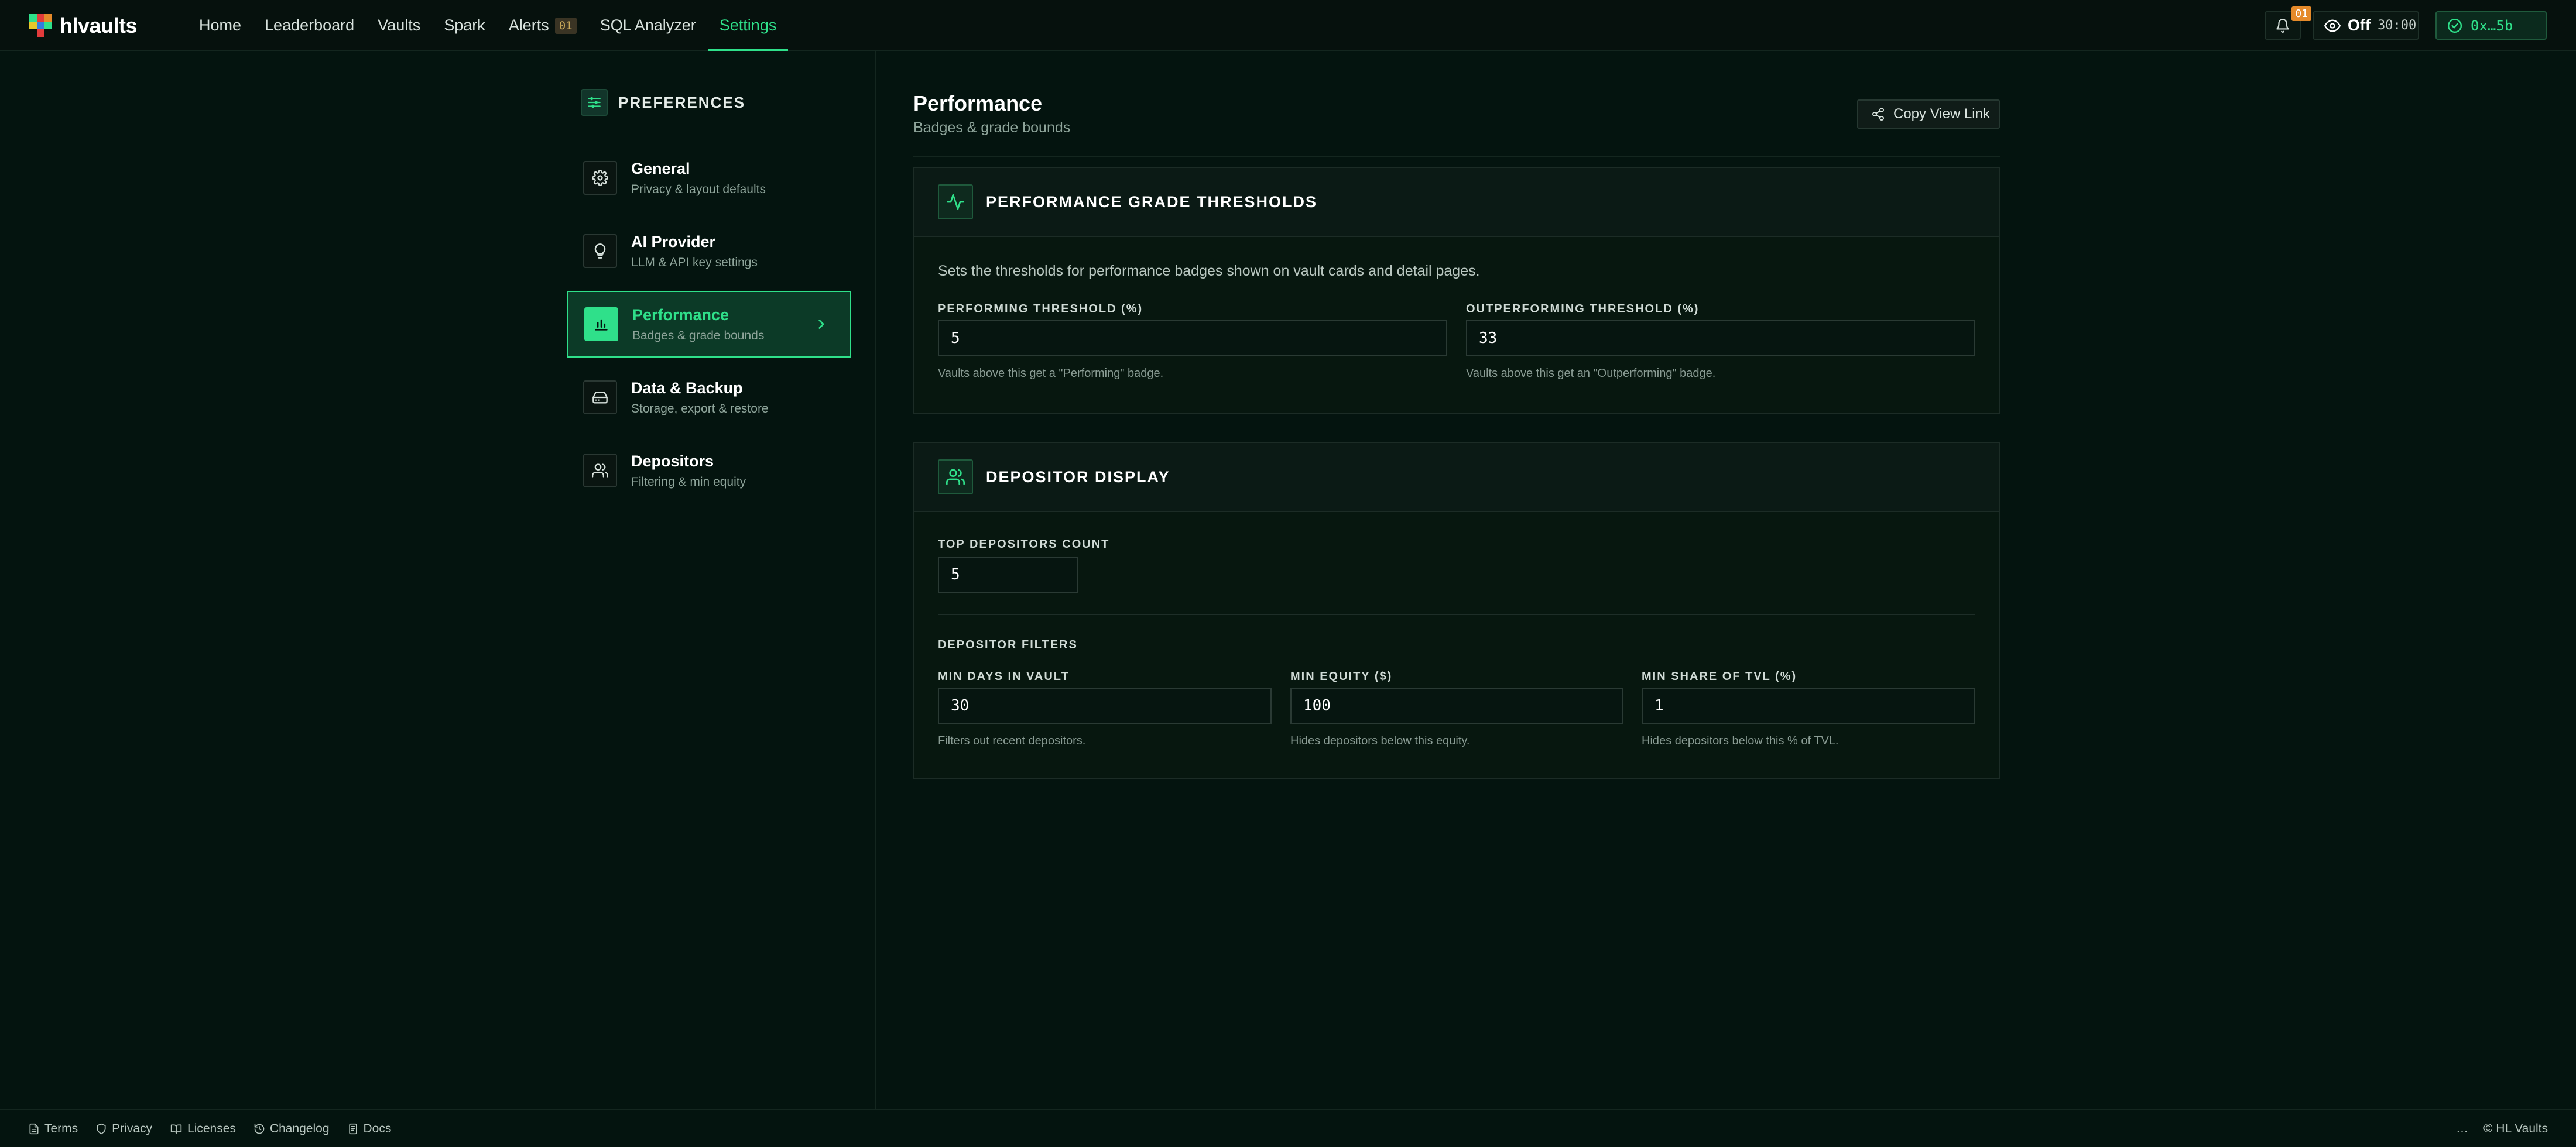 Image resolution: width=2576 pixels, height=1147 pixels. I want to click on card-title: DEPOSITOR DISPLAY, so click(1078, 477).